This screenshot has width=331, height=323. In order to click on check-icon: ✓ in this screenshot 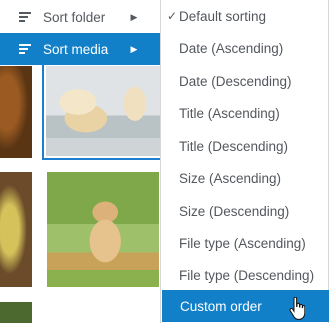, I will do `click(172, 16)`.